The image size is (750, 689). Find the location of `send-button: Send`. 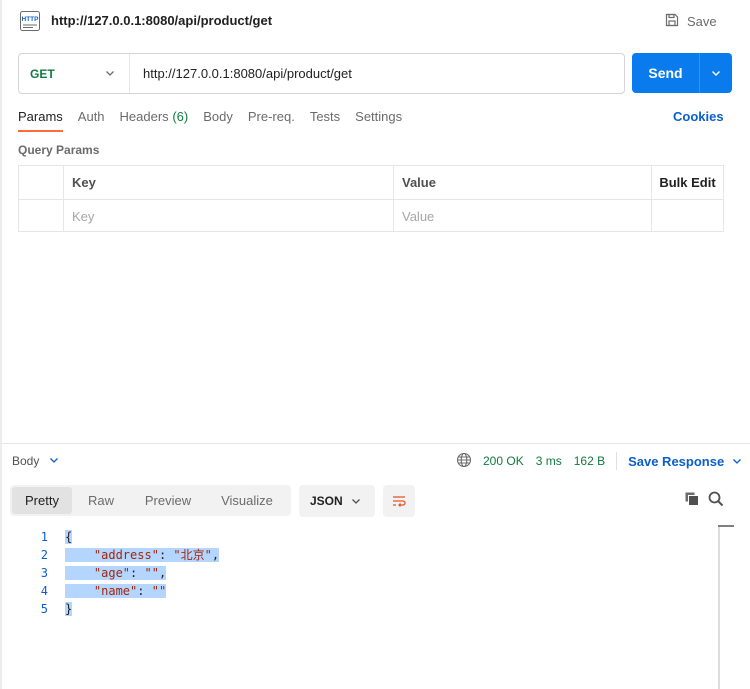

send-button: Send is located at coordinates (682, 73).